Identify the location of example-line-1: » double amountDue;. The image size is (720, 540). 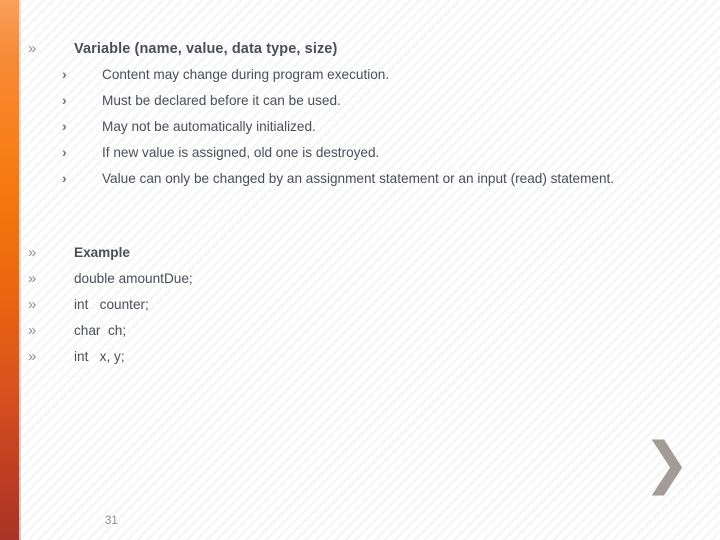
(228, 279).